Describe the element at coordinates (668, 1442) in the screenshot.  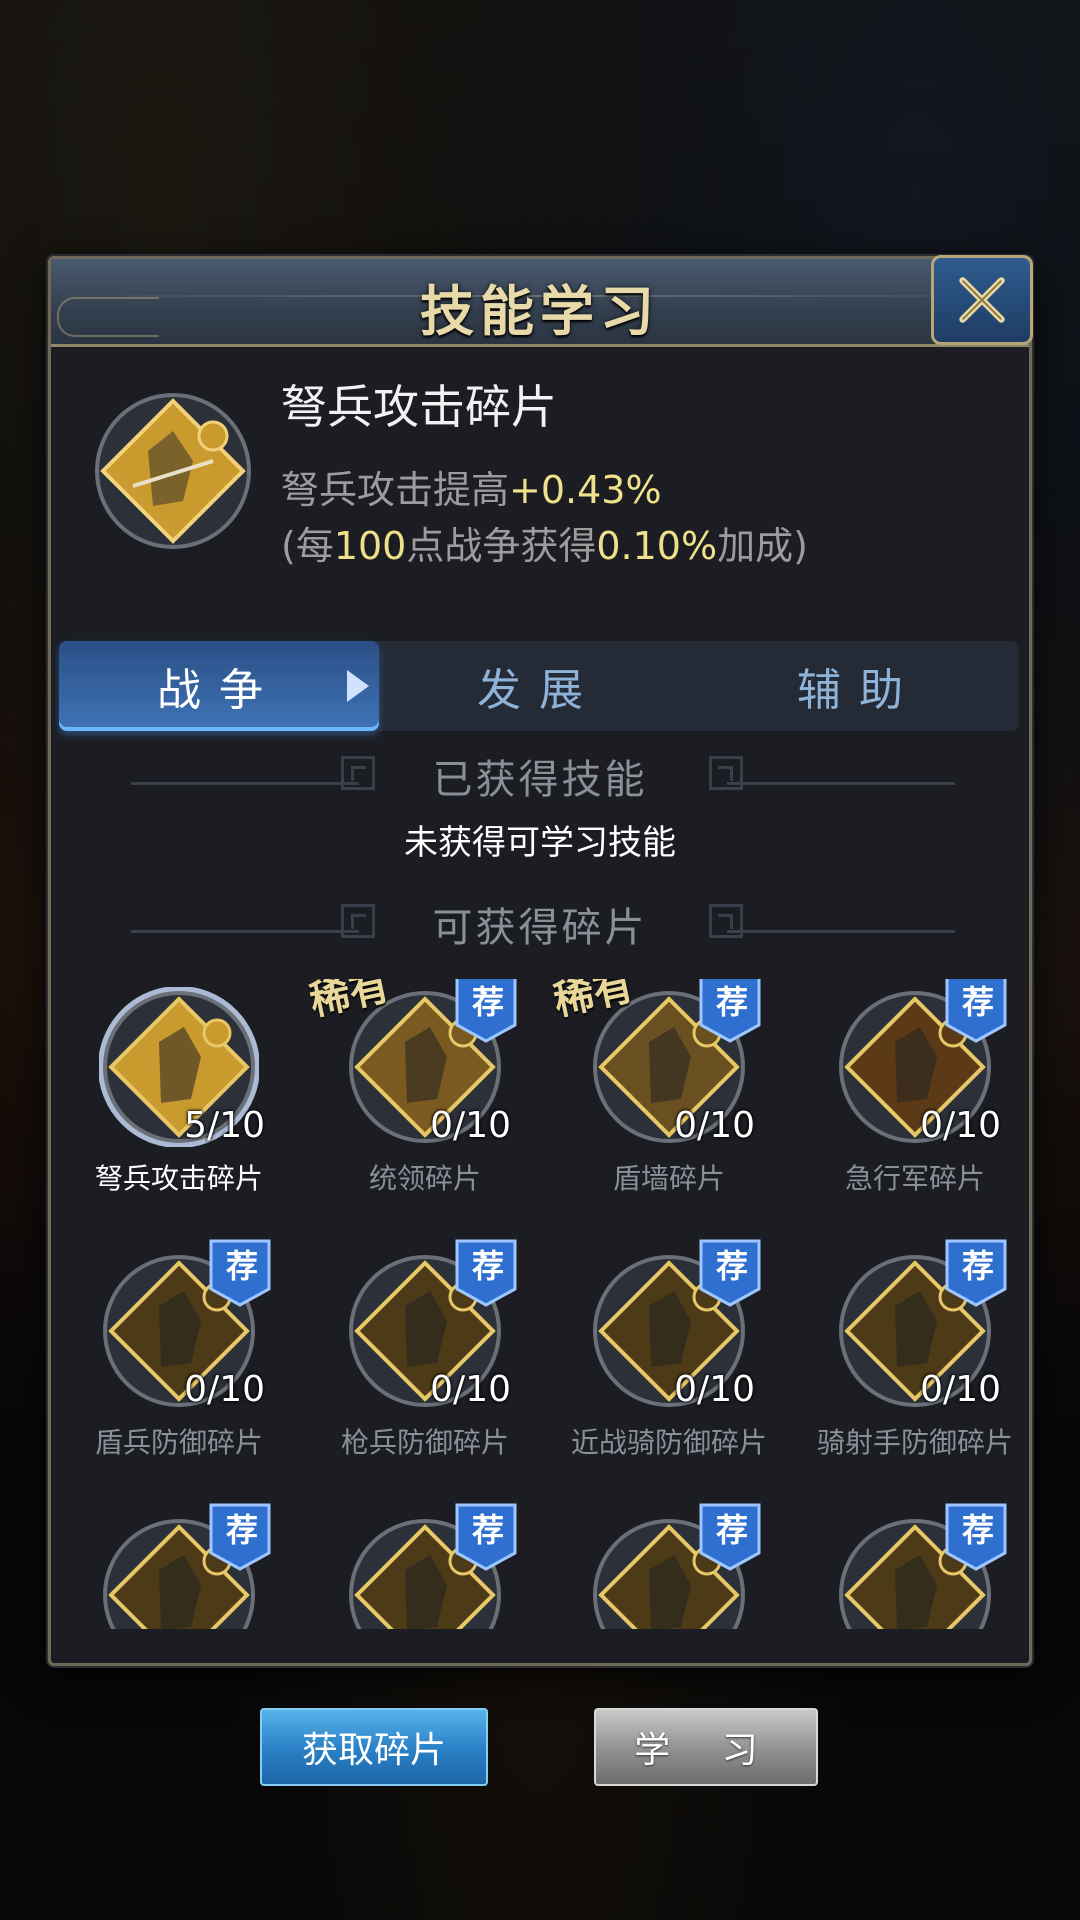
I see `fragment-label: 近战骑防御碎片` at that location.